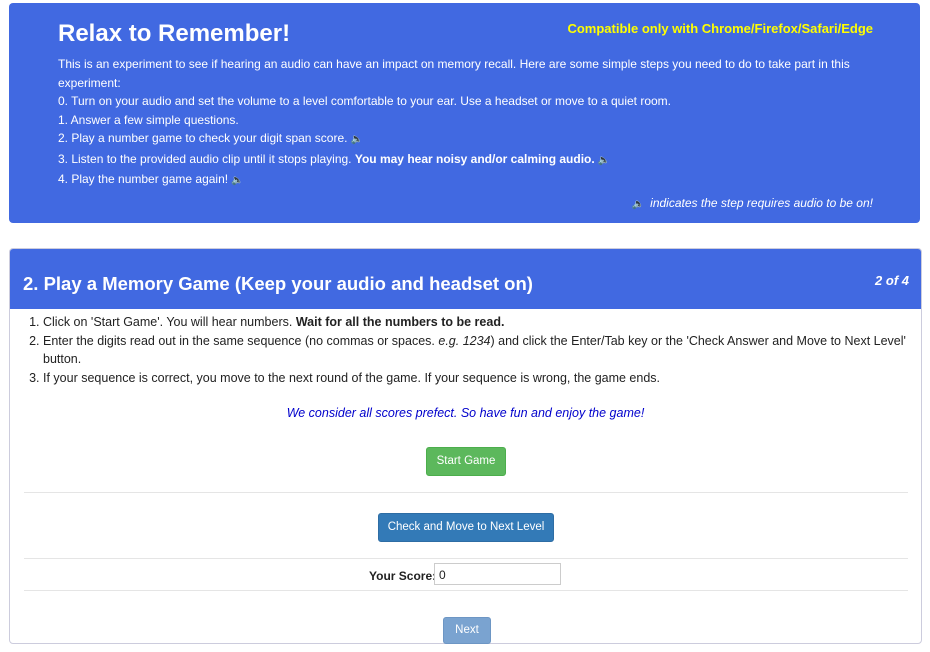 The height and width of the screenshot is (652, 930). What do you see at coordinates (467, 630) in the screenshot?
I see `next-button: Next` at bounding box center [467, 630].